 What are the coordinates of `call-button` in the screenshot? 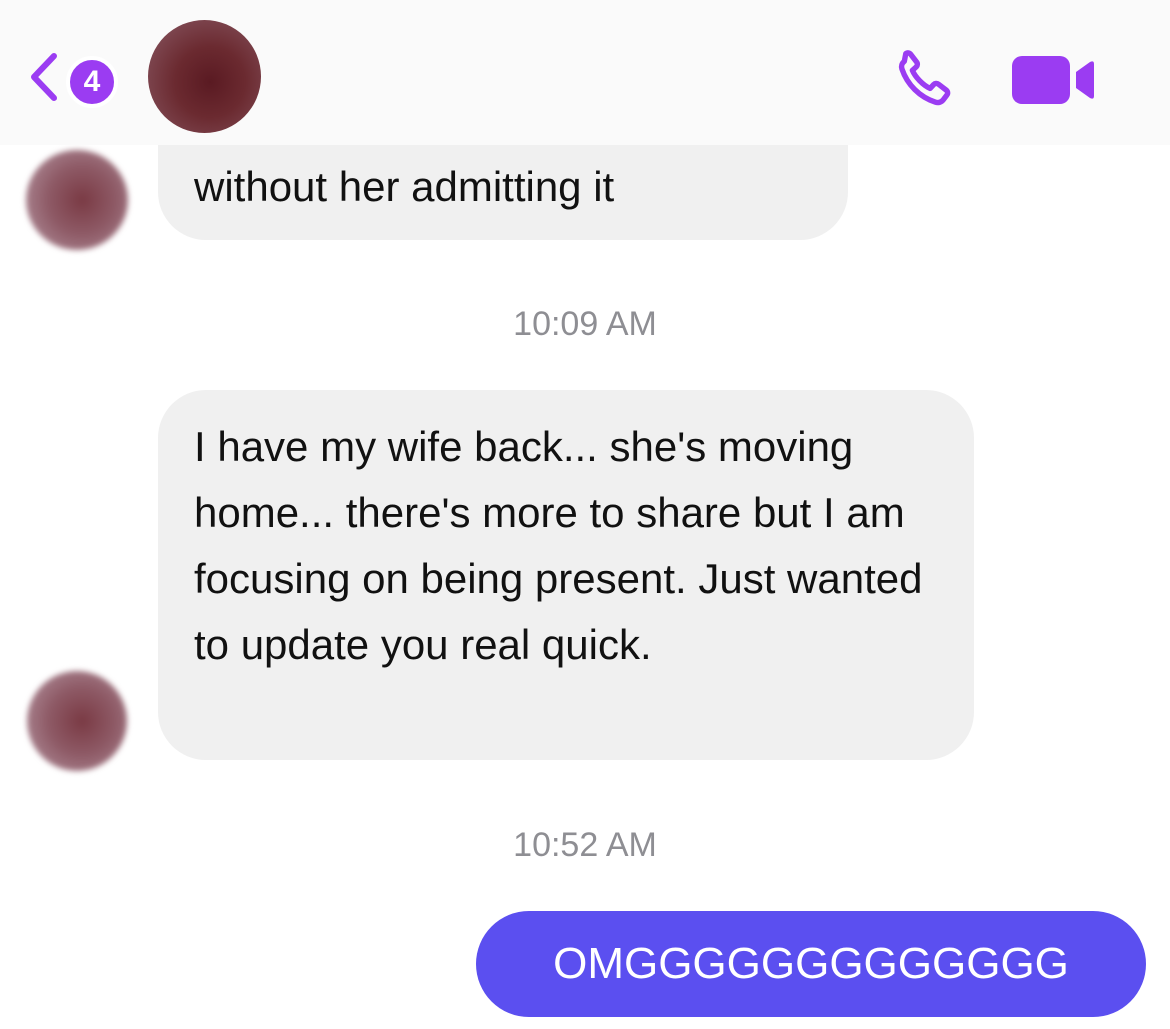 It's located at (922, 80).